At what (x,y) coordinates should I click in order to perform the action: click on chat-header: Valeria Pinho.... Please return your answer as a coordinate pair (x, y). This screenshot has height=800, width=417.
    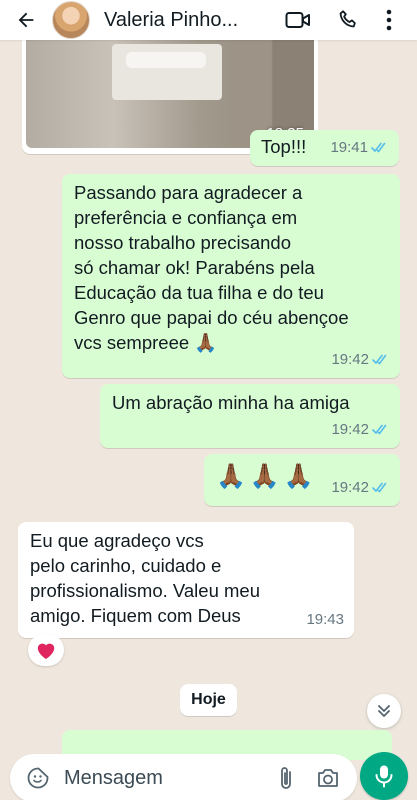
    Looking at the image, I should click on (208, 20).